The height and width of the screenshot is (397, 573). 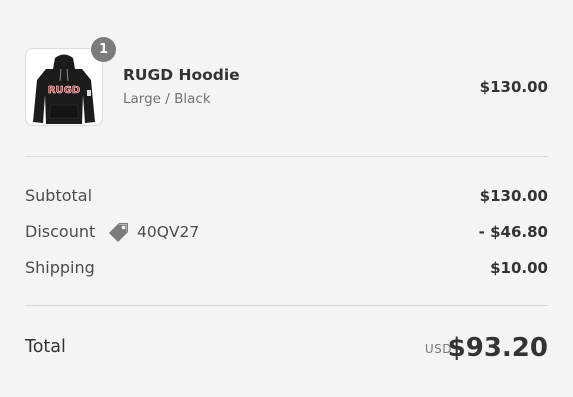 I want to click on subtotal-value: $130.00, so click(x=513, y=196).